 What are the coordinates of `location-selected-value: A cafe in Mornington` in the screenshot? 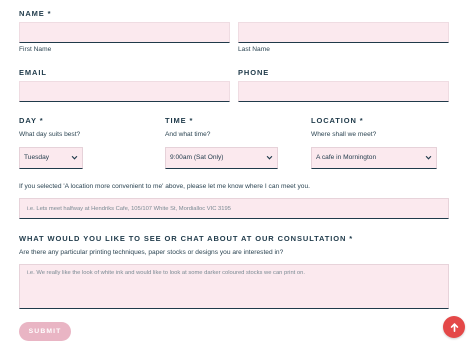 It's located at (346, 157).